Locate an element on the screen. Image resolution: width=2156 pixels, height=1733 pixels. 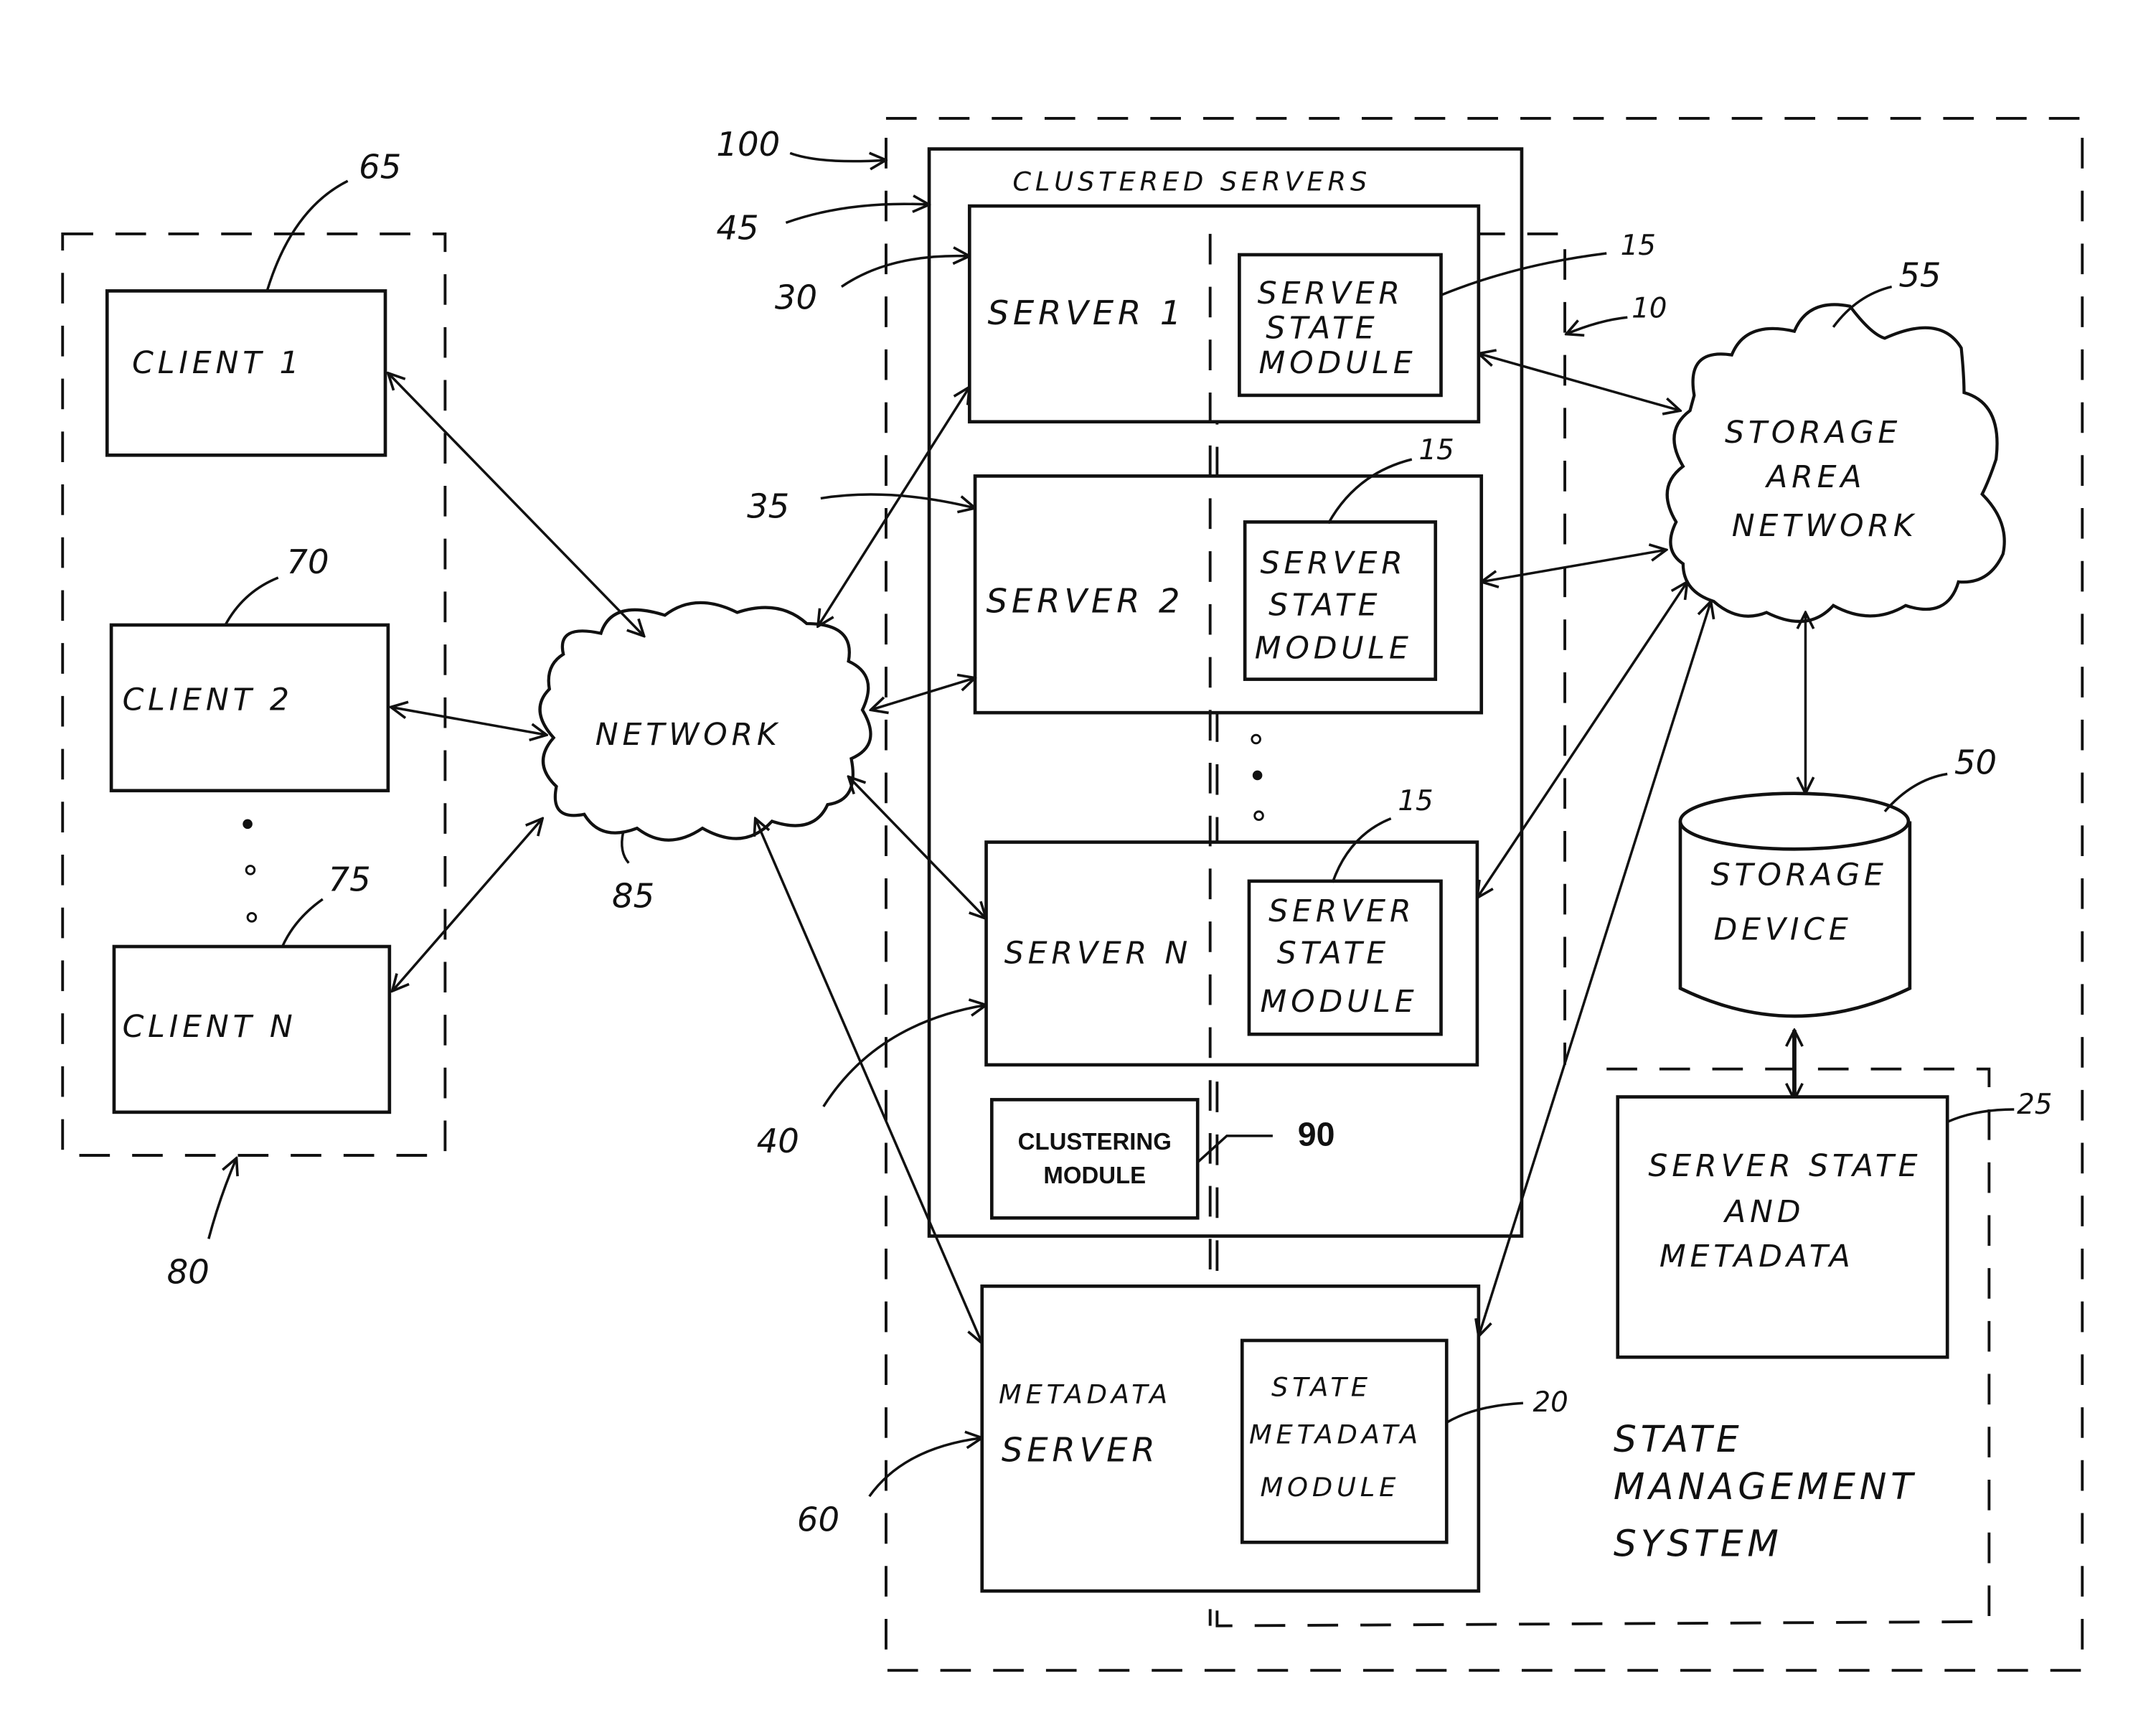
ref-15b: 15 is located at coordinates (1436, 450).